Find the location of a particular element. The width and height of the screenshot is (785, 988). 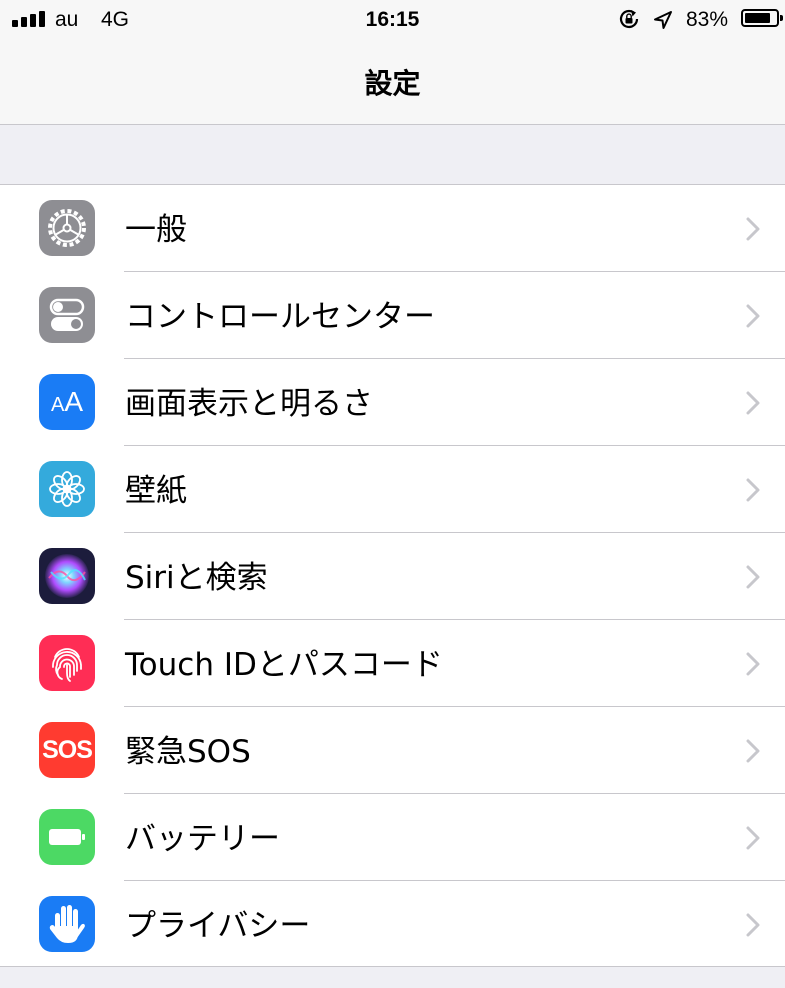

siri-icon is located at coordinates (67, 576).